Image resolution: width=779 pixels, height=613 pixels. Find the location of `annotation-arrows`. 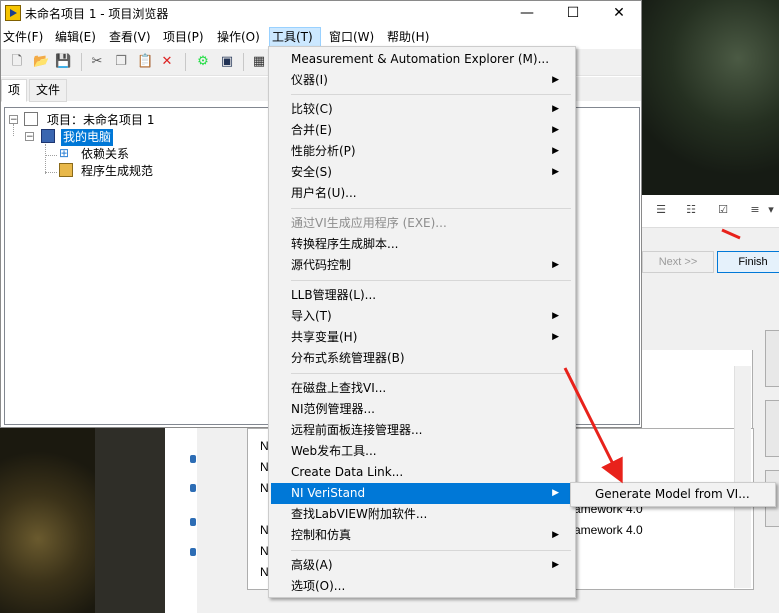

annotation-arrows is located at coordinates (652, 356).